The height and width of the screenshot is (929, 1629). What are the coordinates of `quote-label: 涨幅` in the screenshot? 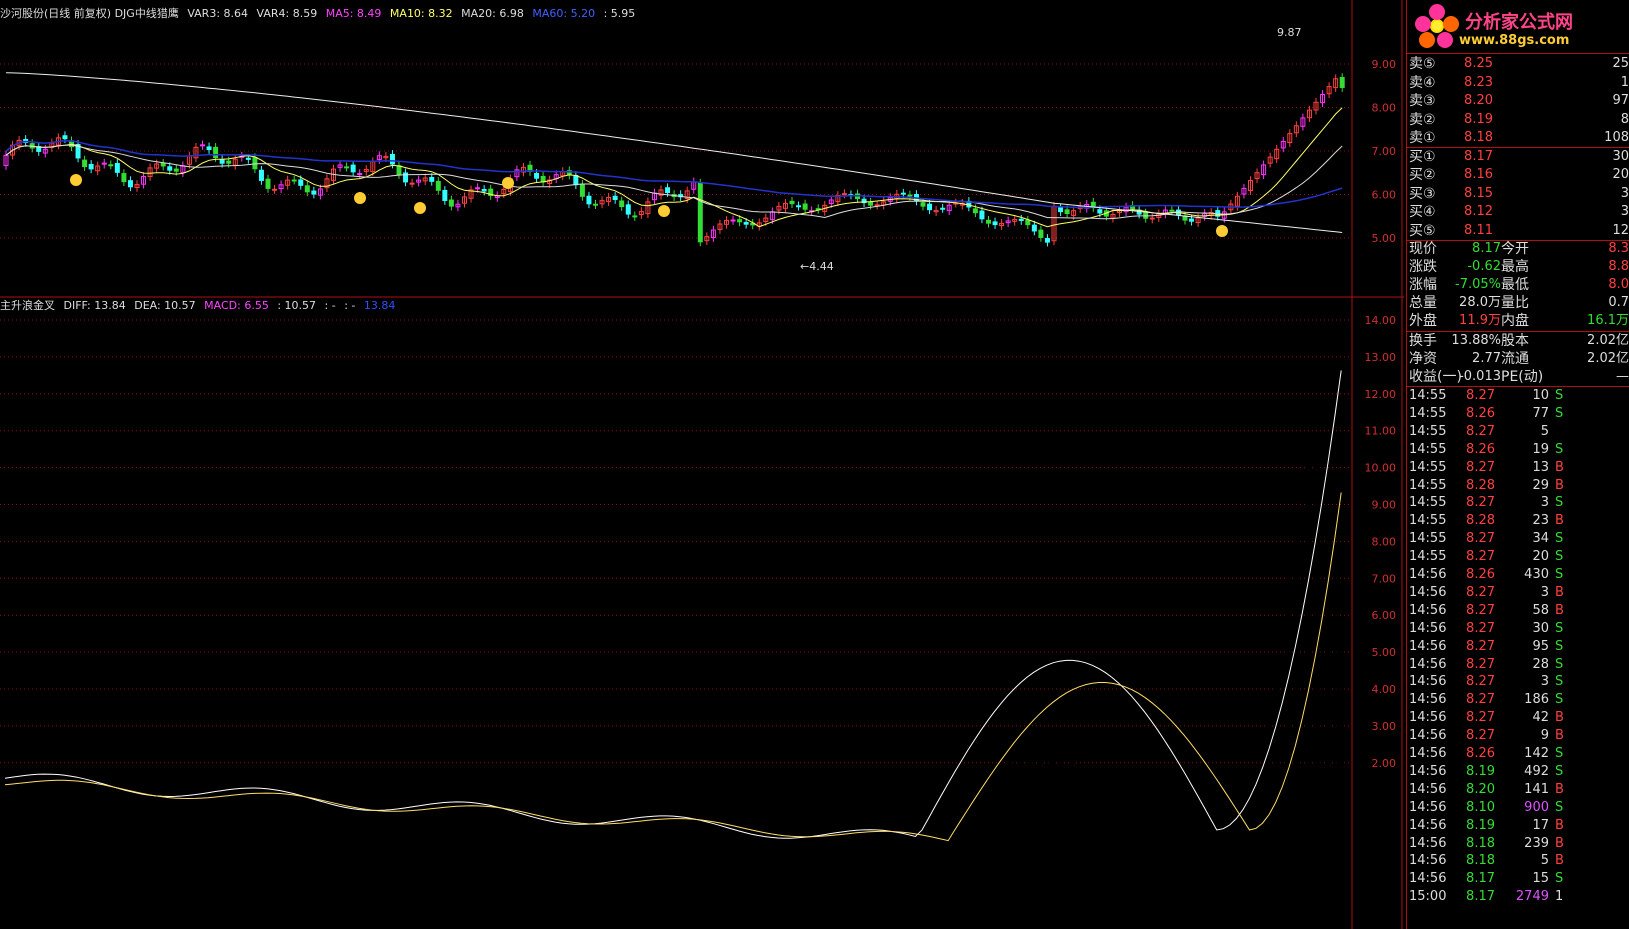 It's located at (1423, 285).